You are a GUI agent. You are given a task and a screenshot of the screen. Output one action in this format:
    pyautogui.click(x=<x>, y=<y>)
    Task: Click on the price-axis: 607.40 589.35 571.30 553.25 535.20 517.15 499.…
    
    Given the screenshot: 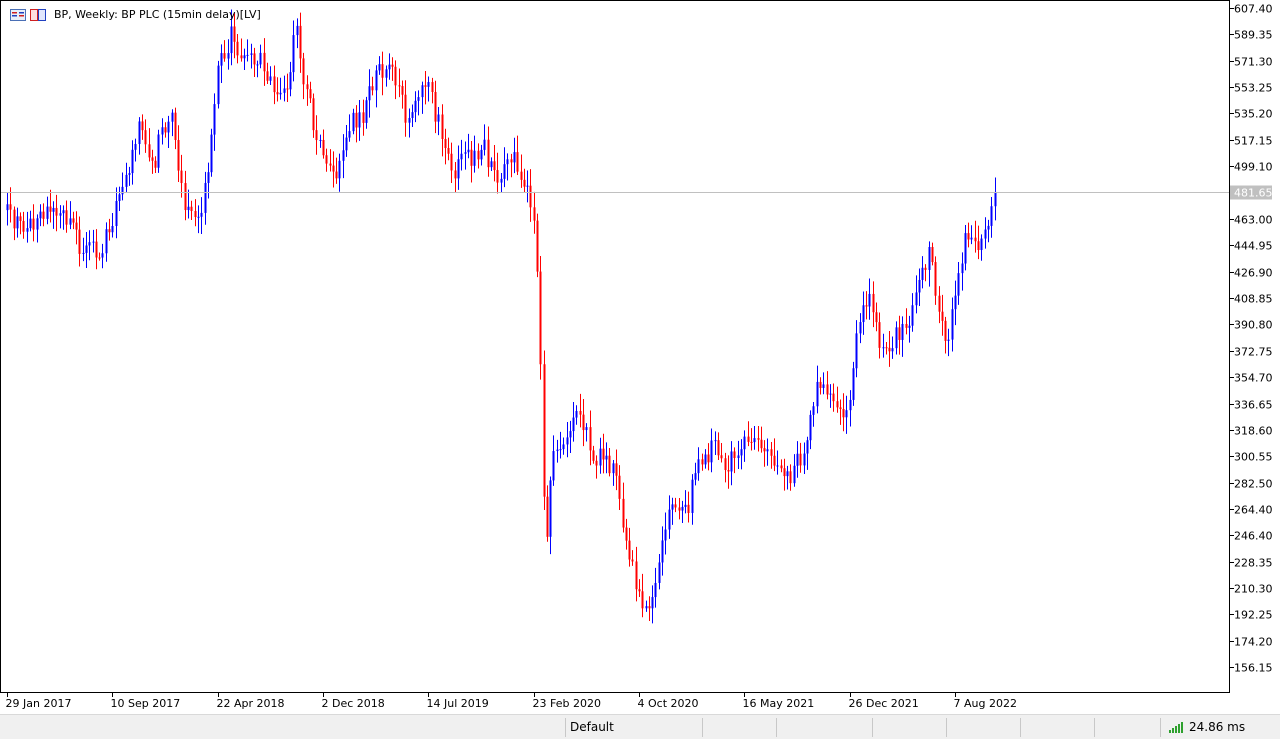 What is the action you would take?
    pyautogui.click(x=1251, y=339)
    